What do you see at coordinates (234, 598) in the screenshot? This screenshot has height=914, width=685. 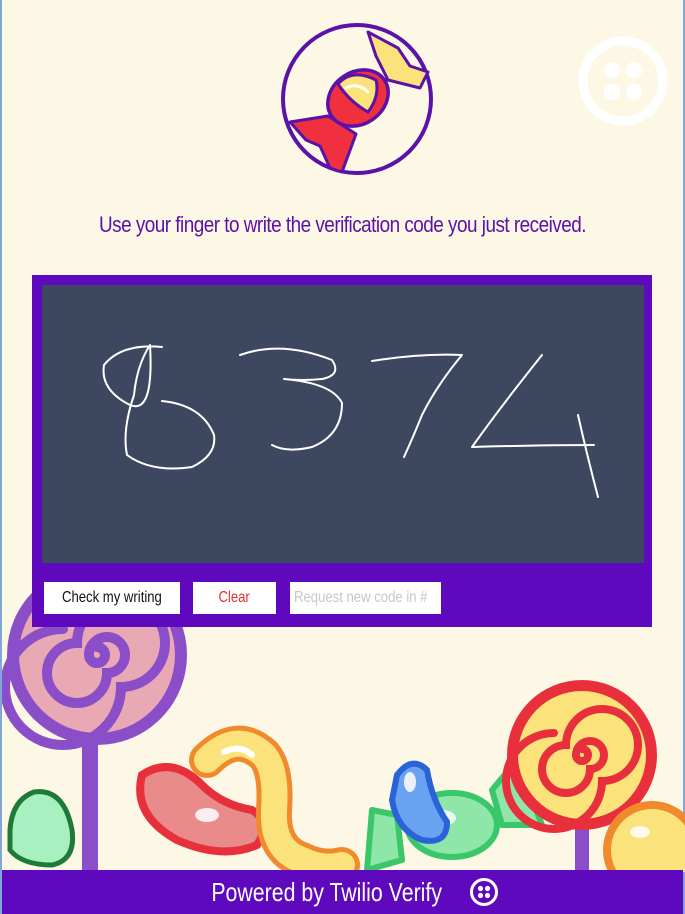 I see `clear-button: Clear` at bounding box center [234, 598].